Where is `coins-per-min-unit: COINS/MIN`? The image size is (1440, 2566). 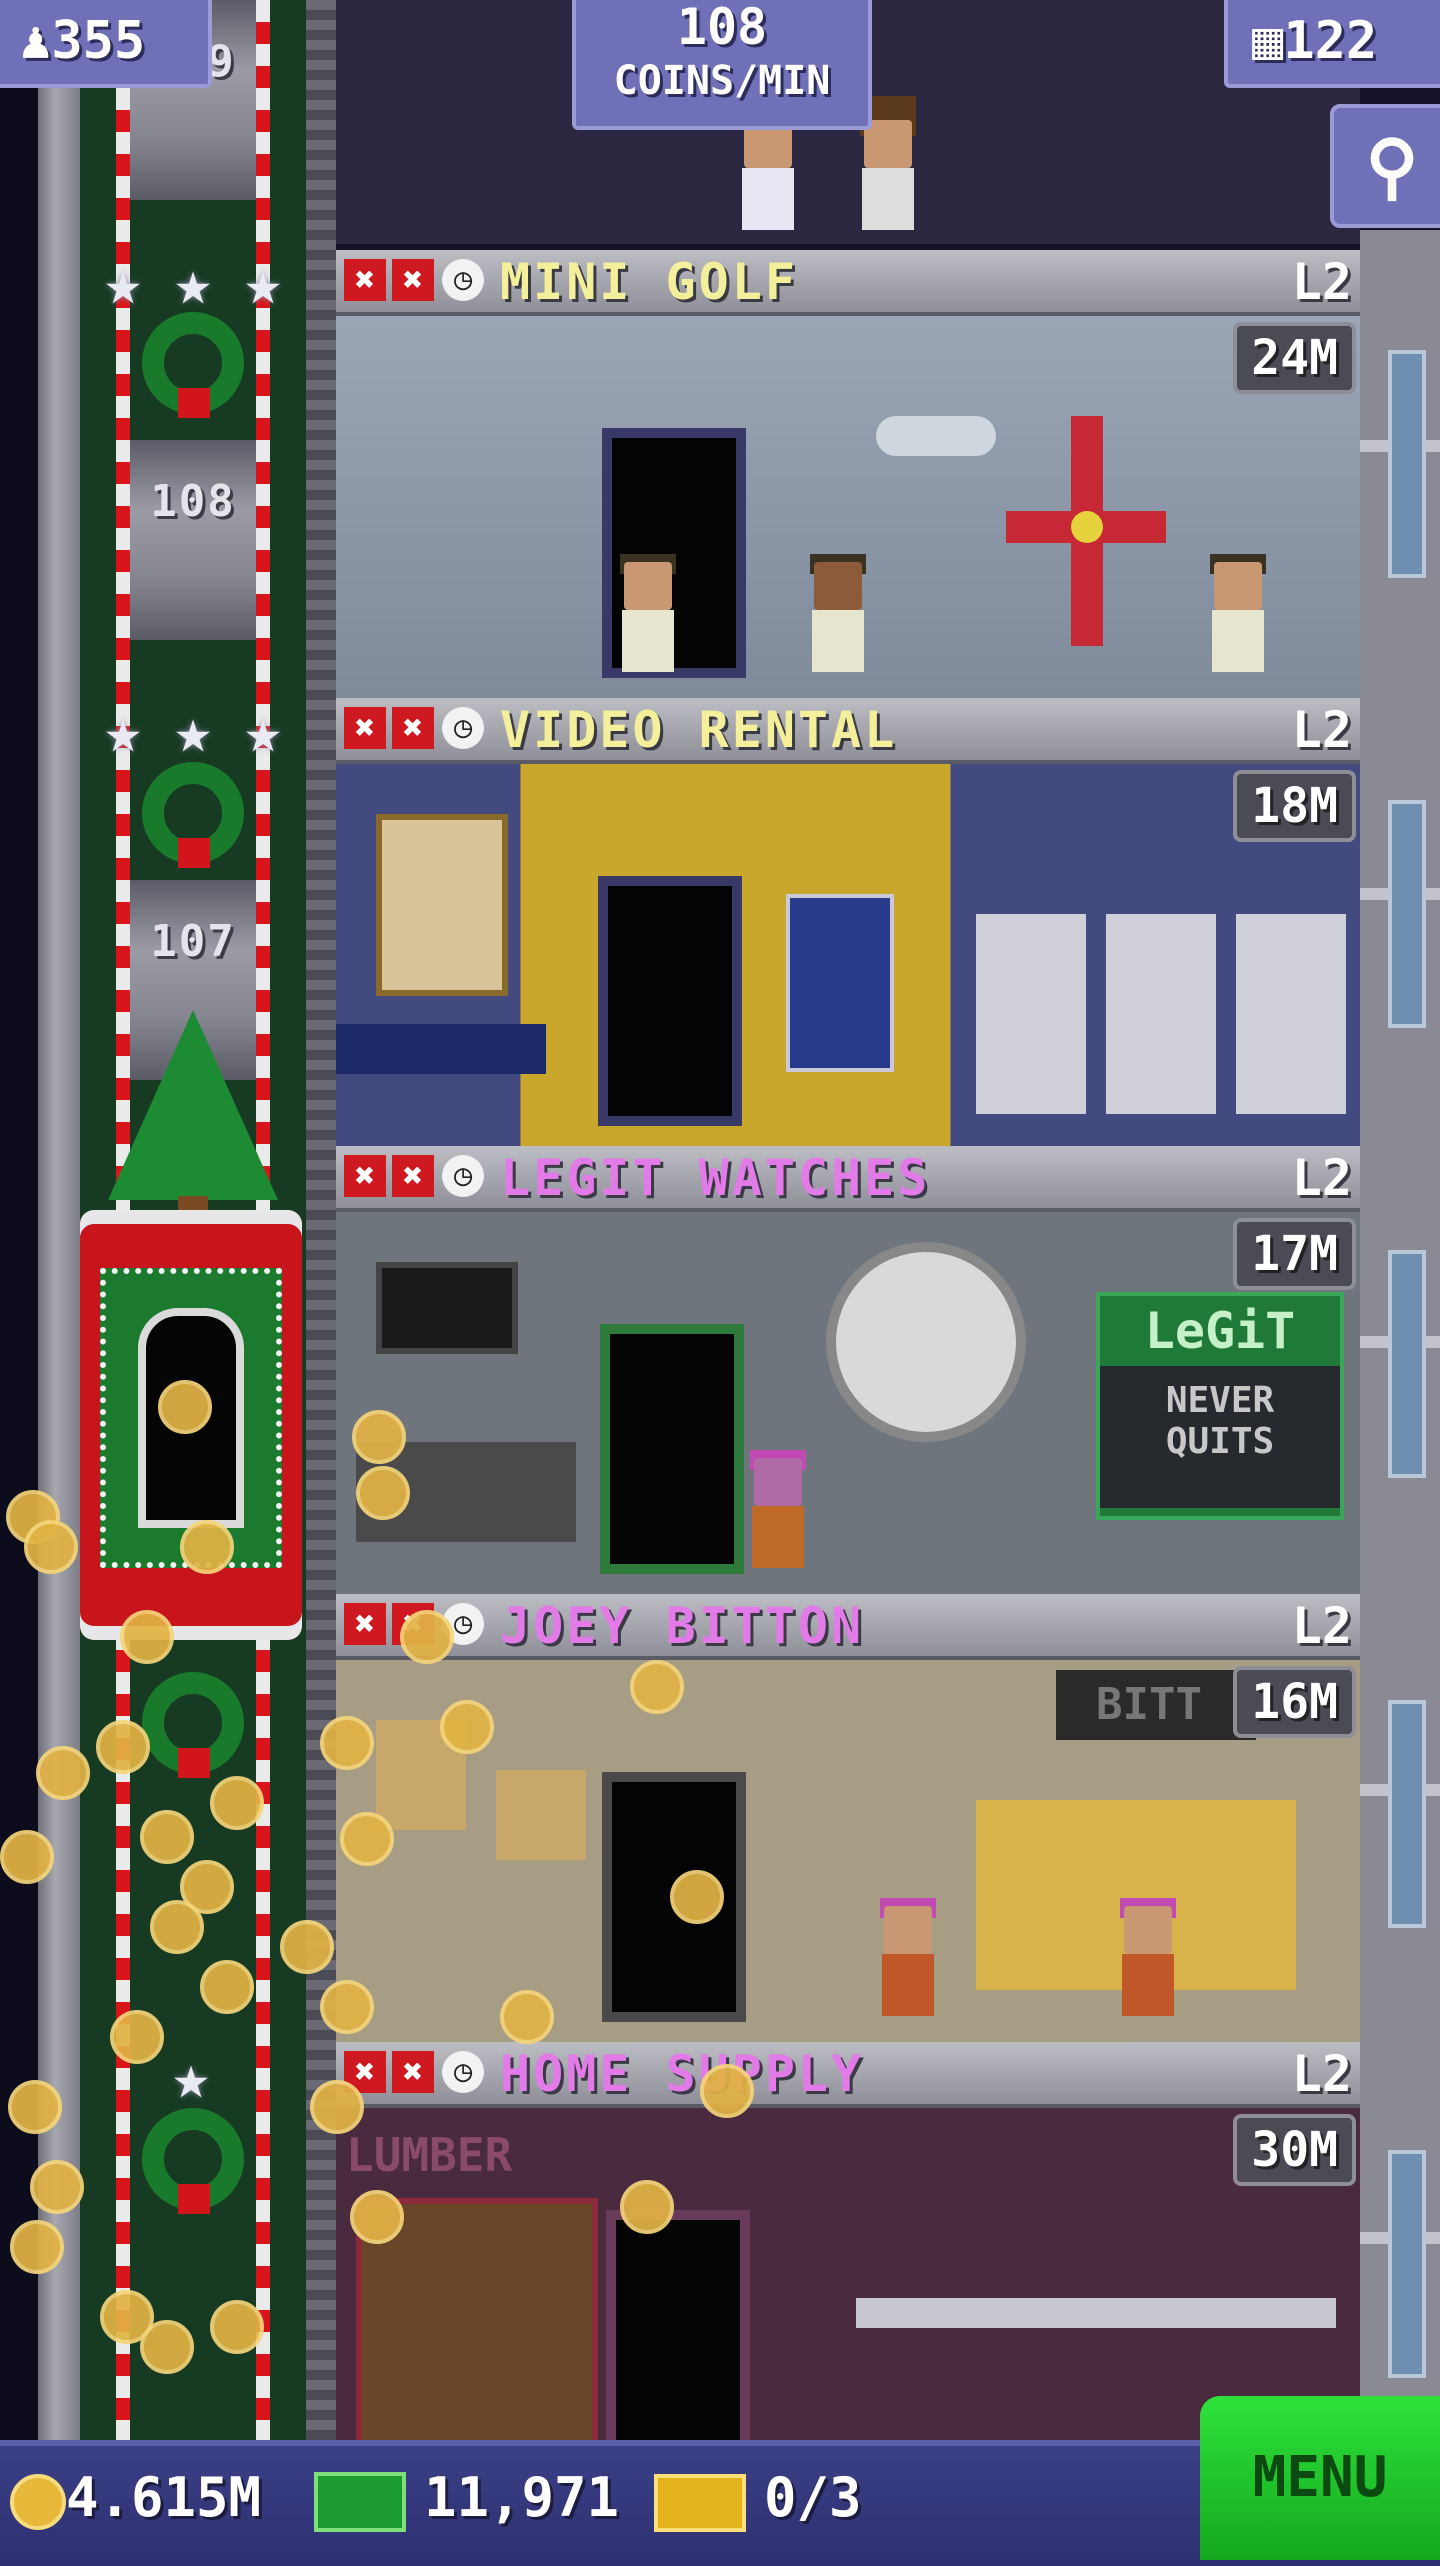
coins-per-min-unit: COINS/MIN is located at coordinates (722, 81).